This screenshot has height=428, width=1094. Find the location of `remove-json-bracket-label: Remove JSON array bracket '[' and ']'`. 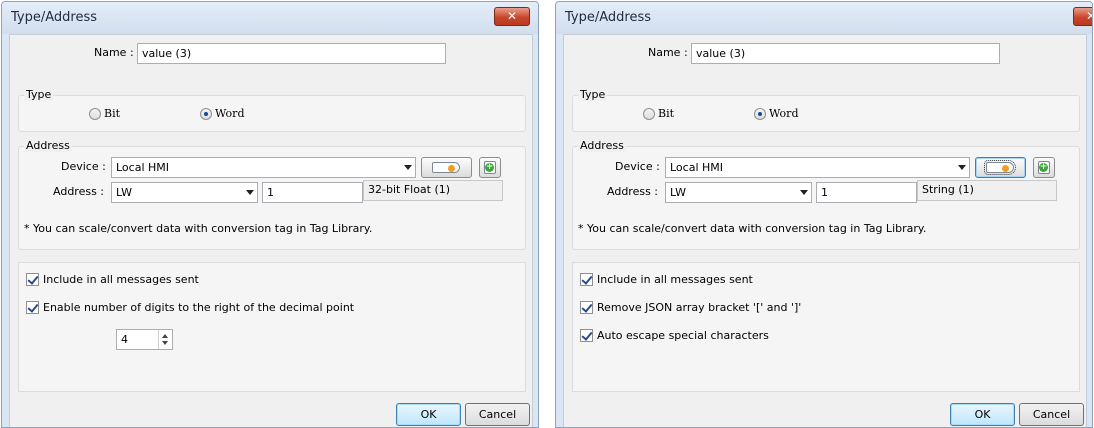

remove-json-bracket-label: Remove JSON array bracket '[' and ']' is located at coordinates (699, 307).